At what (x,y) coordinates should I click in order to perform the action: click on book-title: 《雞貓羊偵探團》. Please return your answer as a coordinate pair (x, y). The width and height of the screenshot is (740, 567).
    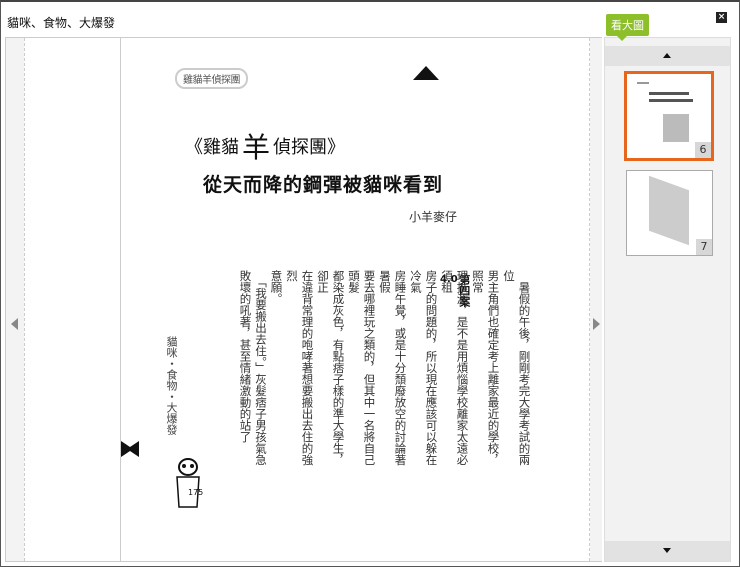
    Looking at the image, I should click on (265, 146).